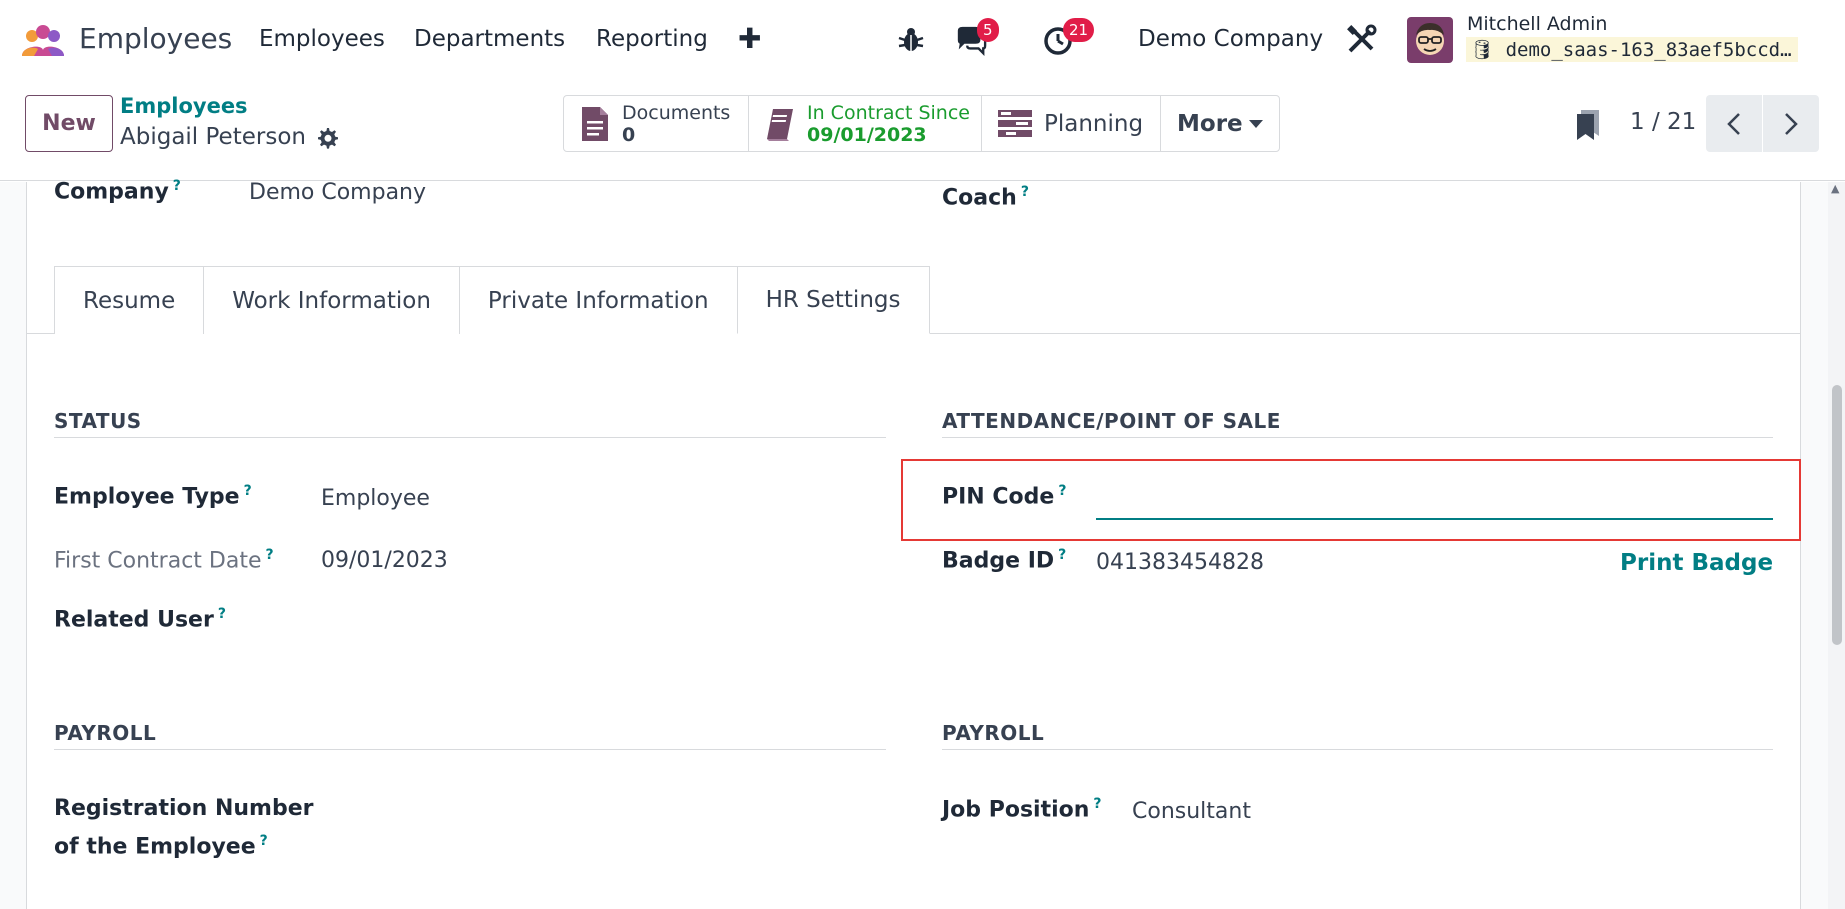 This screenshot has width=1845, height=909. What do you see at coordinates (327, 138) in the screenshot?
I see `gear-icon` at bounding box center [327, 138].